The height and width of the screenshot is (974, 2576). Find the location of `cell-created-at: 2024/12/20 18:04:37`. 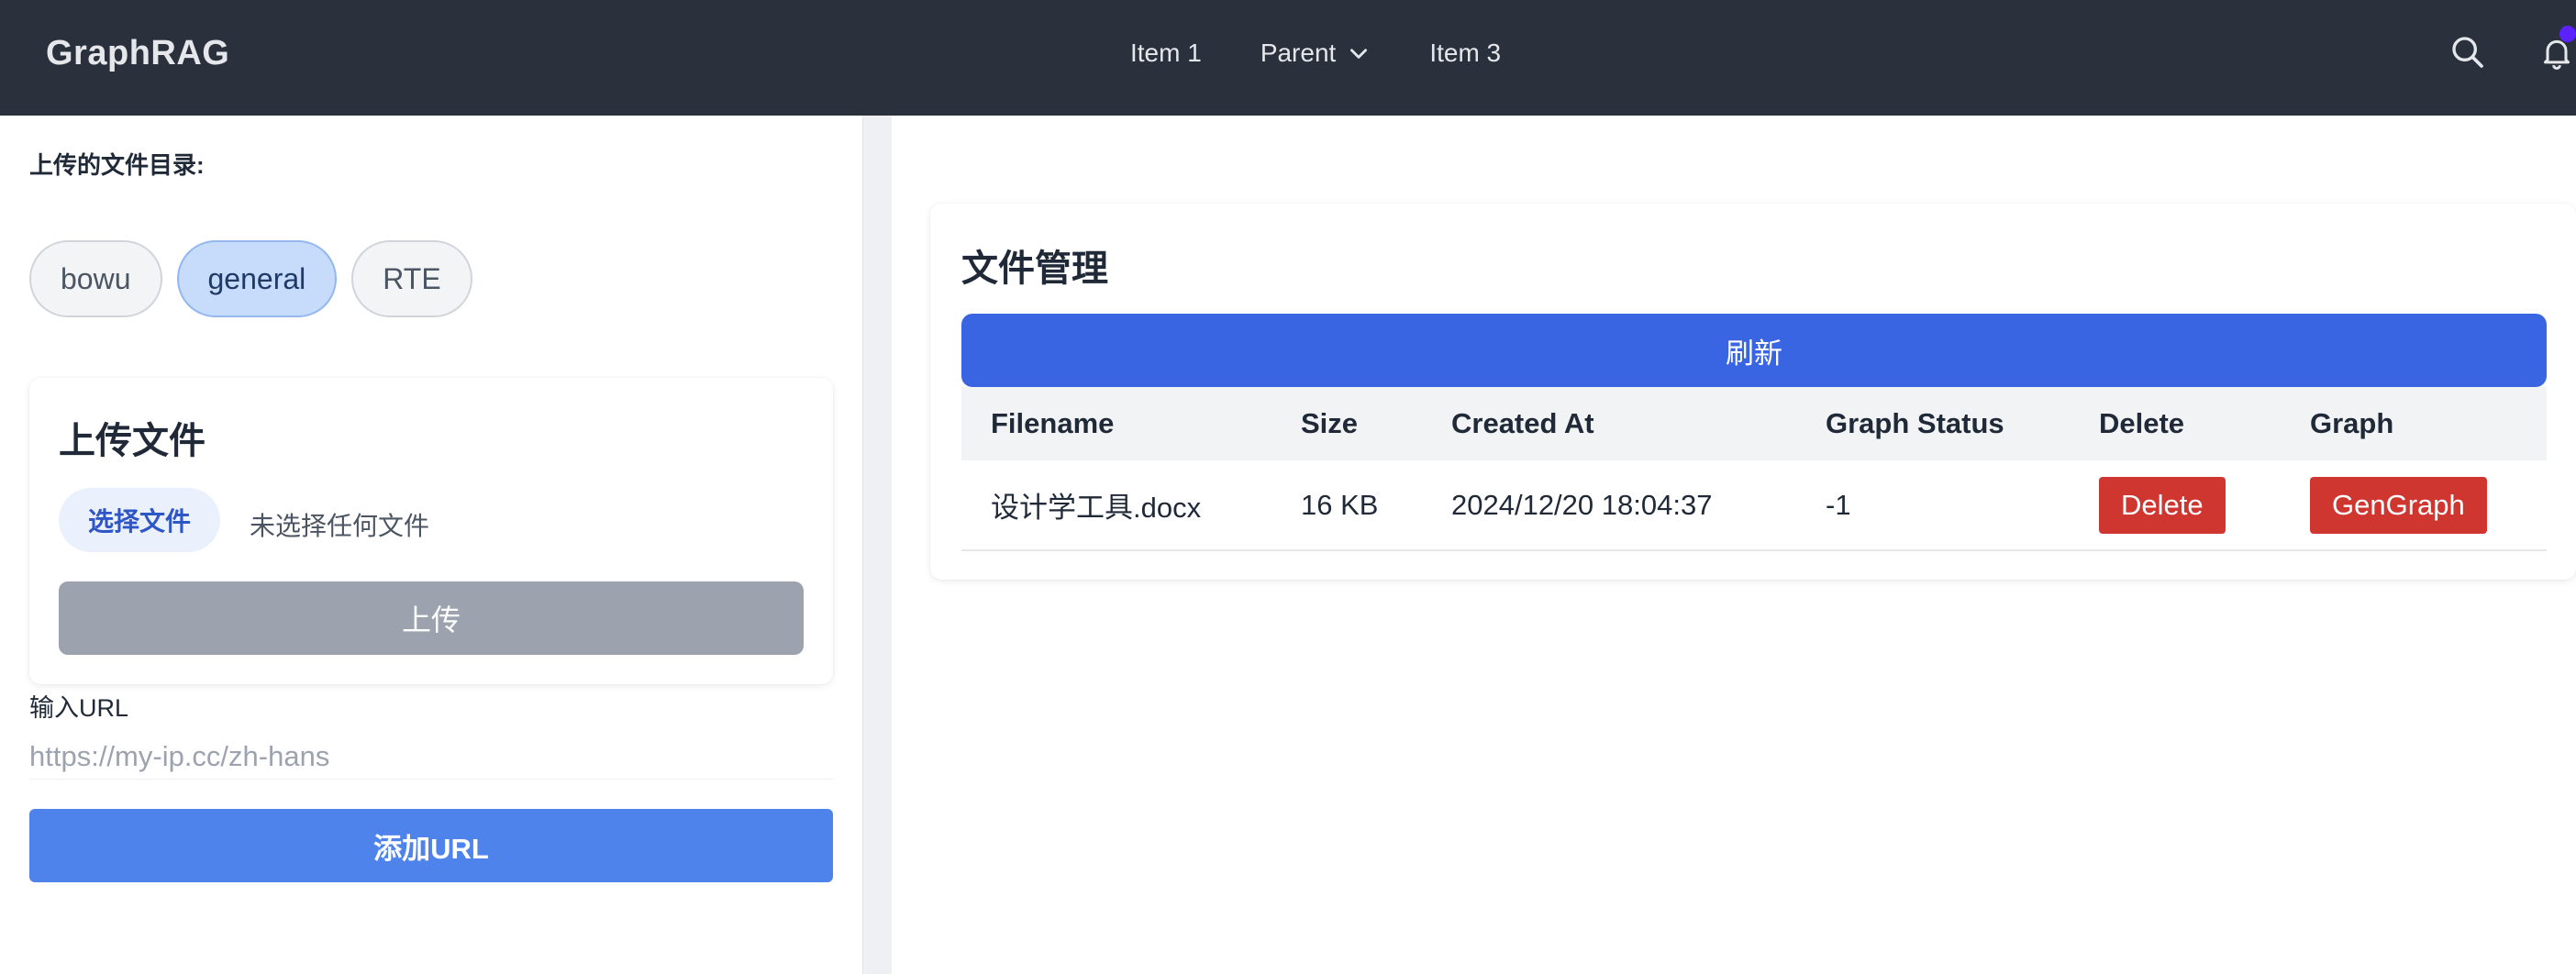

cell-created-at: 2024/12/20 18:04:37 is located at coordinates (1609, 505).